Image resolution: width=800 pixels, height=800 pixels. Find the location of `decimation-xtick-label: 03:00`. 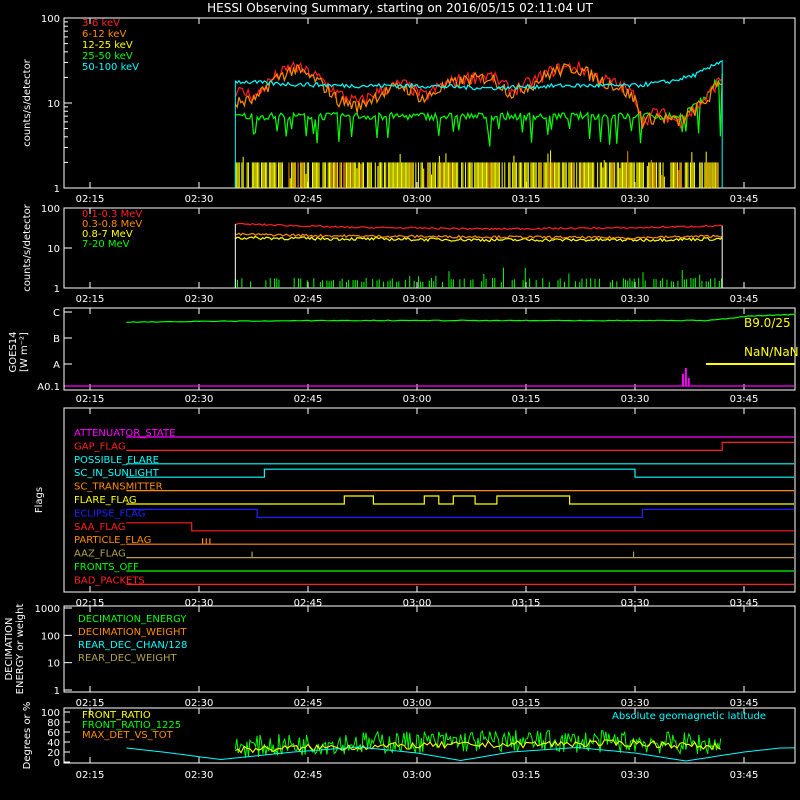

decimation-xtick-label: 03:00 is located at coordinates (417, 703).